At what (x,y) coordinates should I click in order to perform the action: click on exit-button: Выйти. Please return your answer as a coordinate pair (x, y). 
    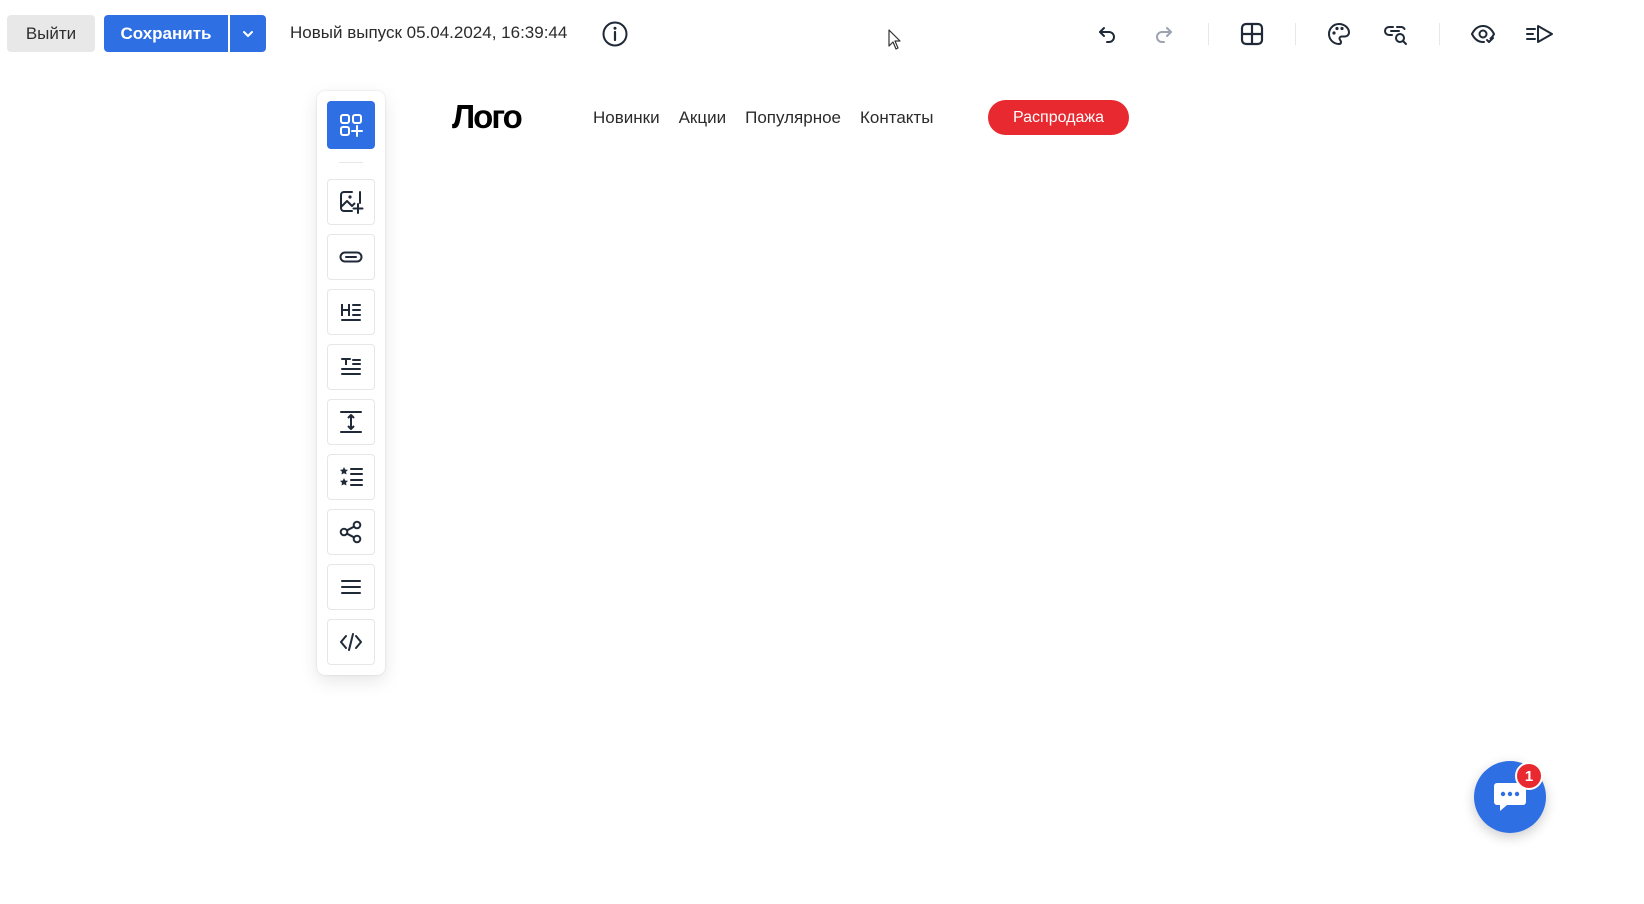
    Looking at the image, I should click on (51, 33).